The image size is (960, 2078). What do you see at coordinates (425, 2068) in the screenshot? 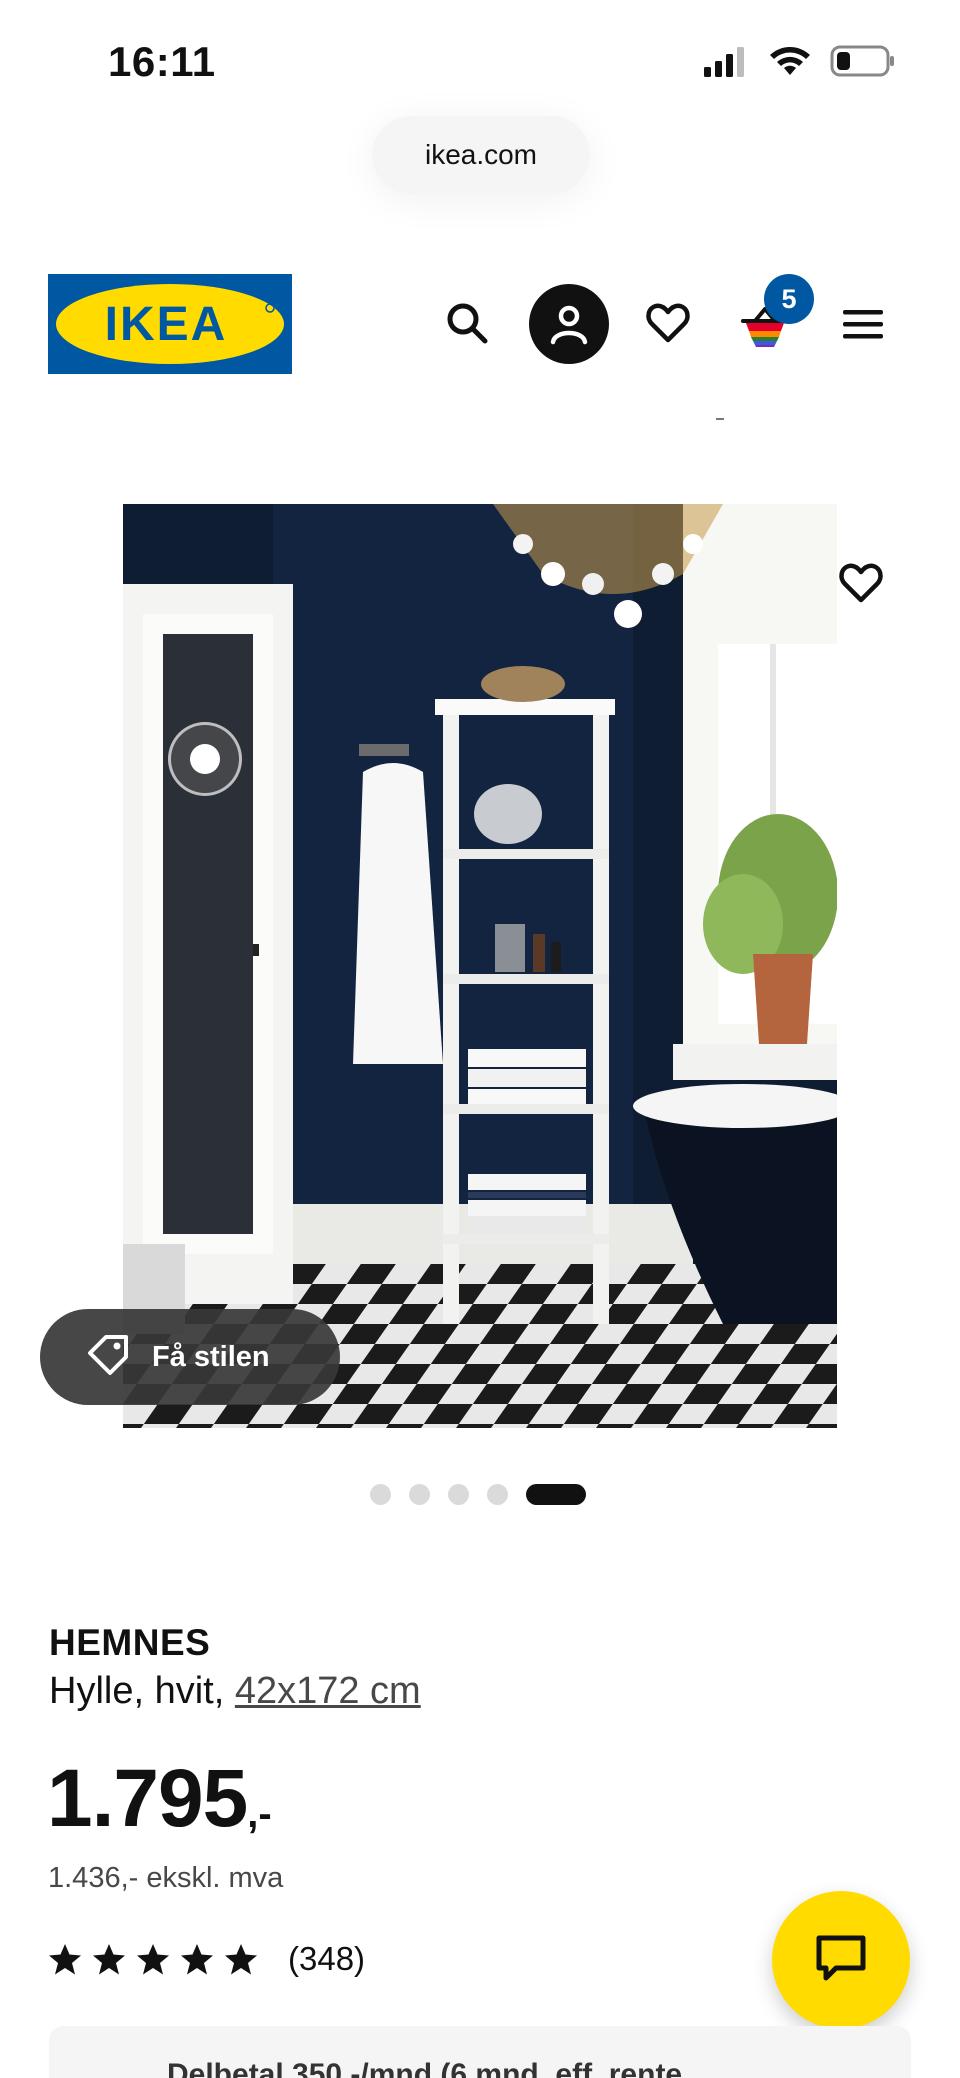
I see `financing-text: Delbetal 350,-/mnd (6 mnd, eff. rente` at bounding box center [425, 2068].